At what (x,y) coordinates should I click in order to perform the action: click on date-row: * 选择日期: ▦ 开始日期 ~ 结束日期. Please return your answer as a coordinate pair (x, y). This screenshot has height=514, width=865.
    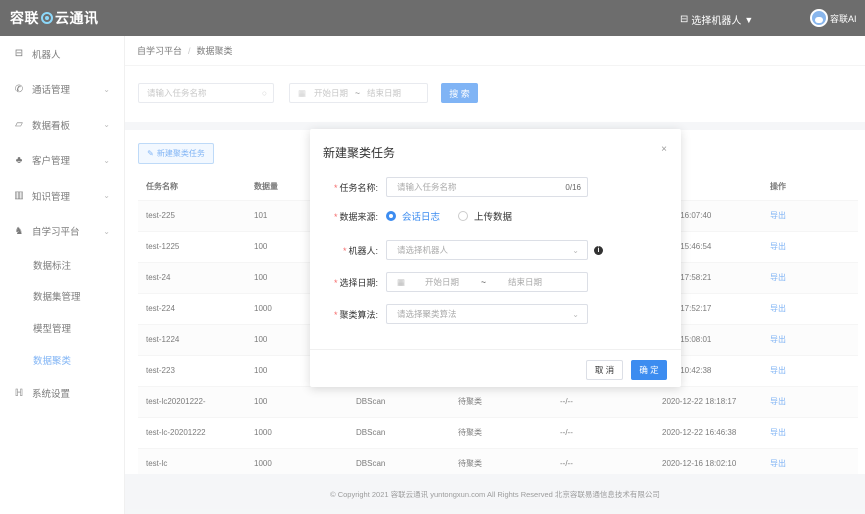
    Looking at the image, I should click on (449, 282).